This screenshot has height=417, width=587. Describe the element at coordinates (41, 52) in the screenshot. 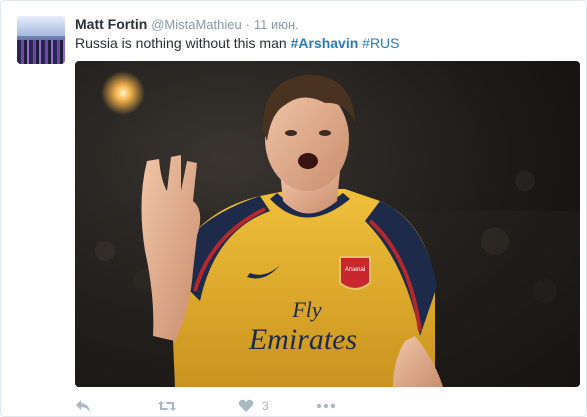

I see `avatar-crowd` at that location.